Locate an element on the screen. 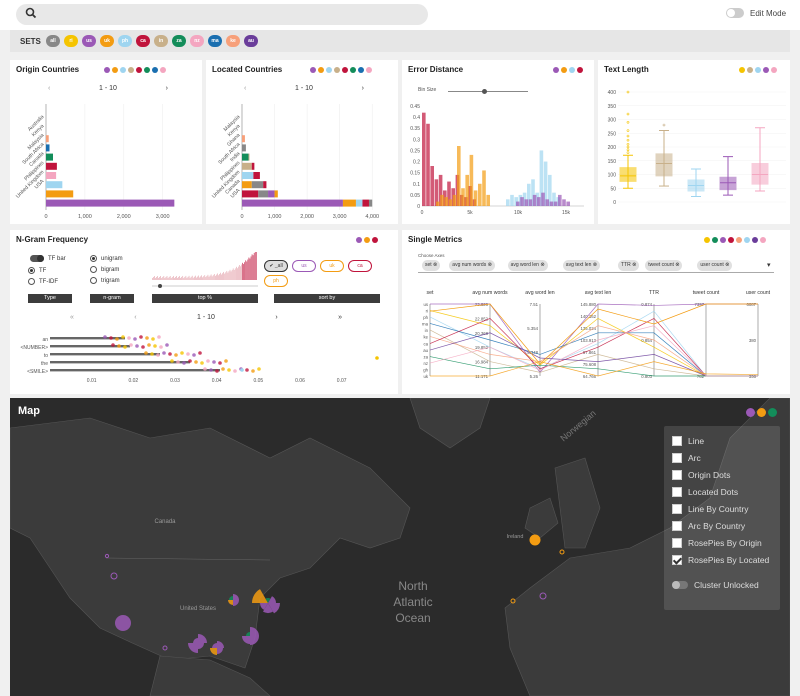 The image size is (800, 696). layer-option: Arc By Country is located at coordinates (708, 526).